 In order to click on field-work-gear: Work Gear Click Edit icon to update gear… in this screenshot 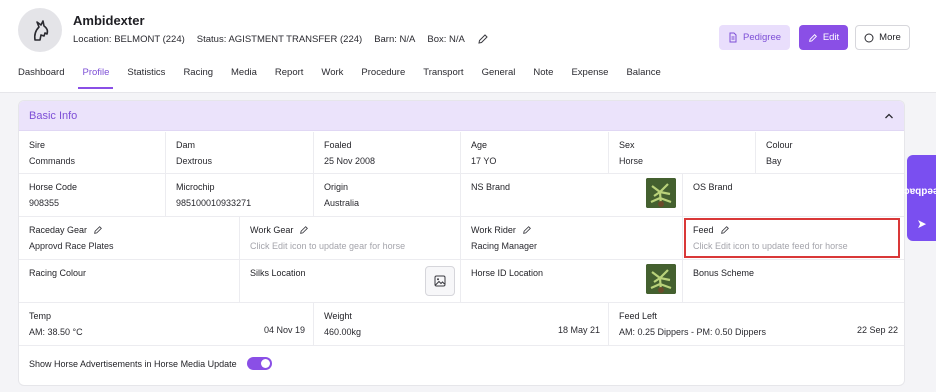, I will do `click(350, 238)`.